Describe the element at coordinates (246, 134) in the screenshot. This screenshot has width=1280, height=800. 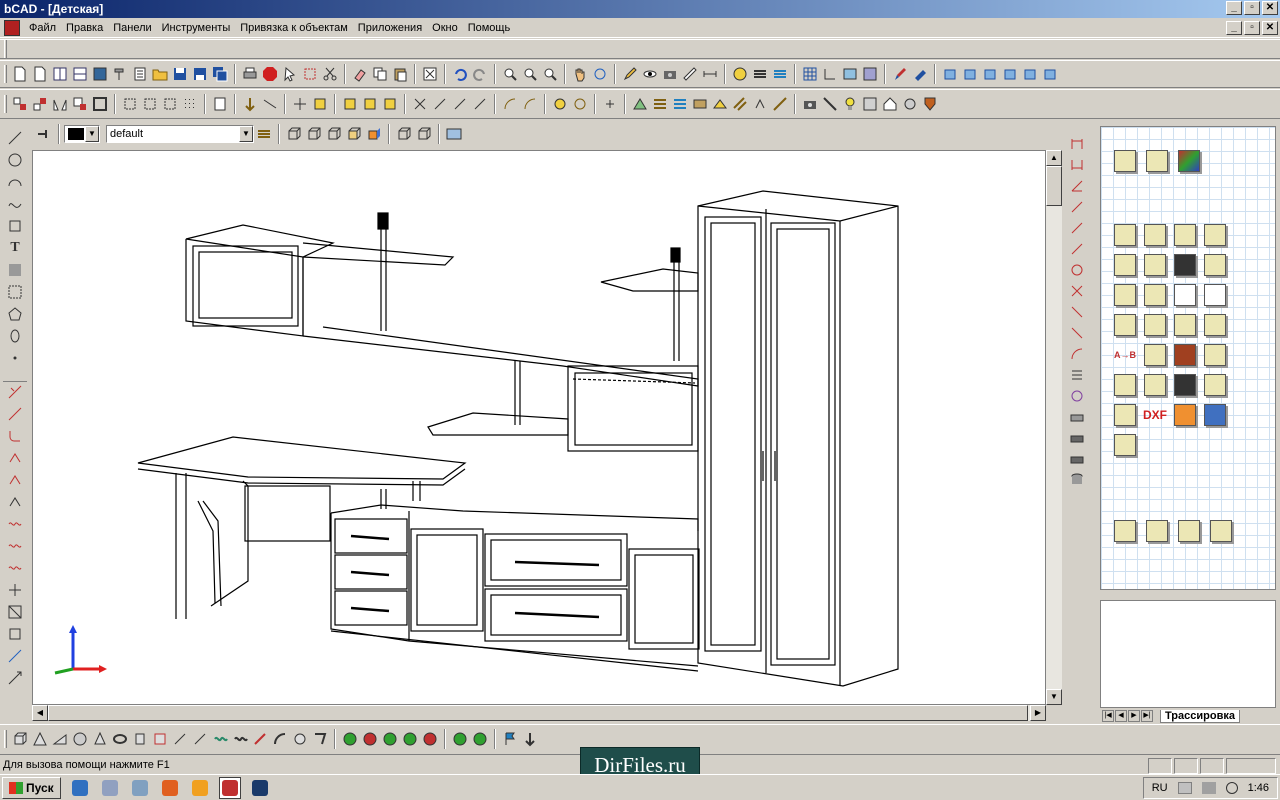
I see `chevron-down-icon: ▼` at that location.